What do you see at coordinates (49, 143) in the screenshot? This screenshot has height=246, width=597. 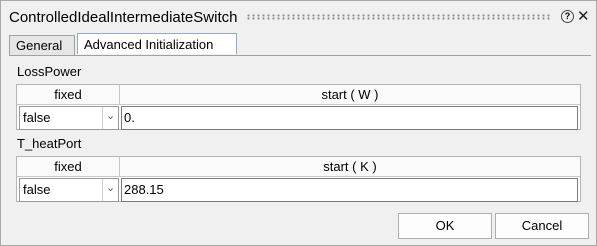 I see `section-label-theatport: T_heatPort` at bounding box center [49, 143].